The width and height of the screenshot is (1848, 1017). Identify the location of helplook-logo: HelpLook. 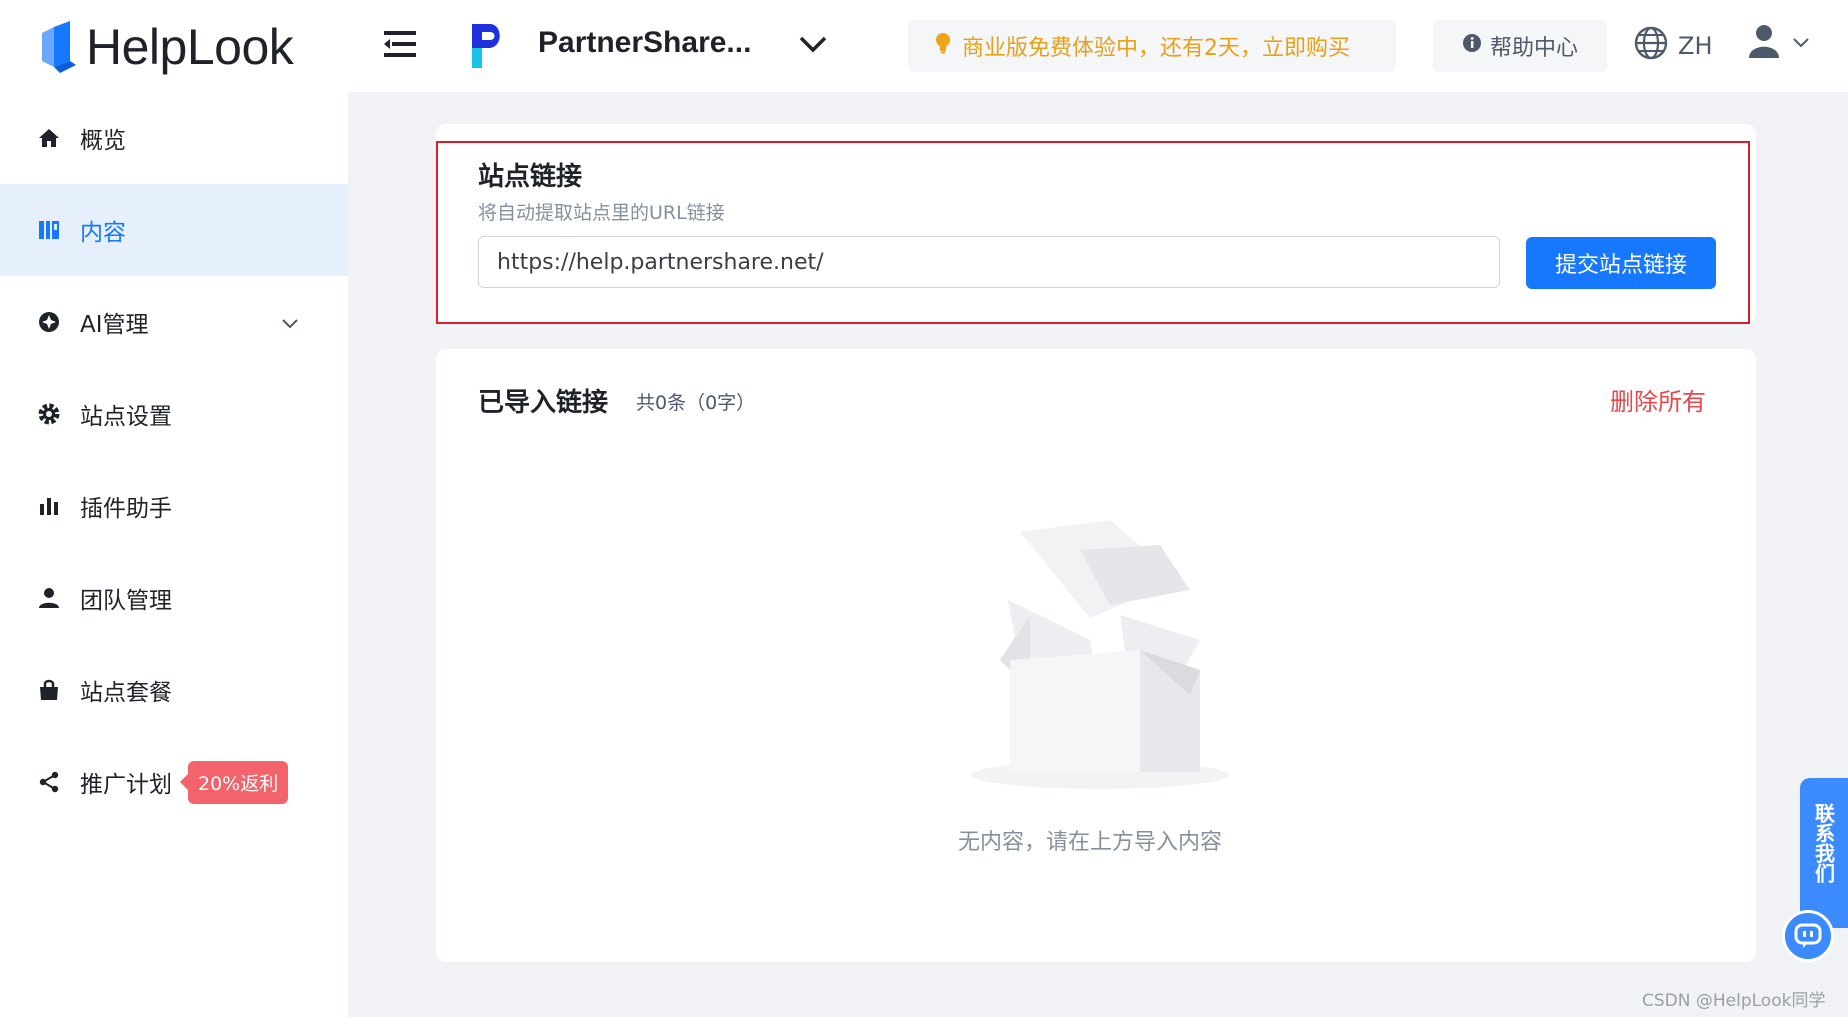
(167, 47).